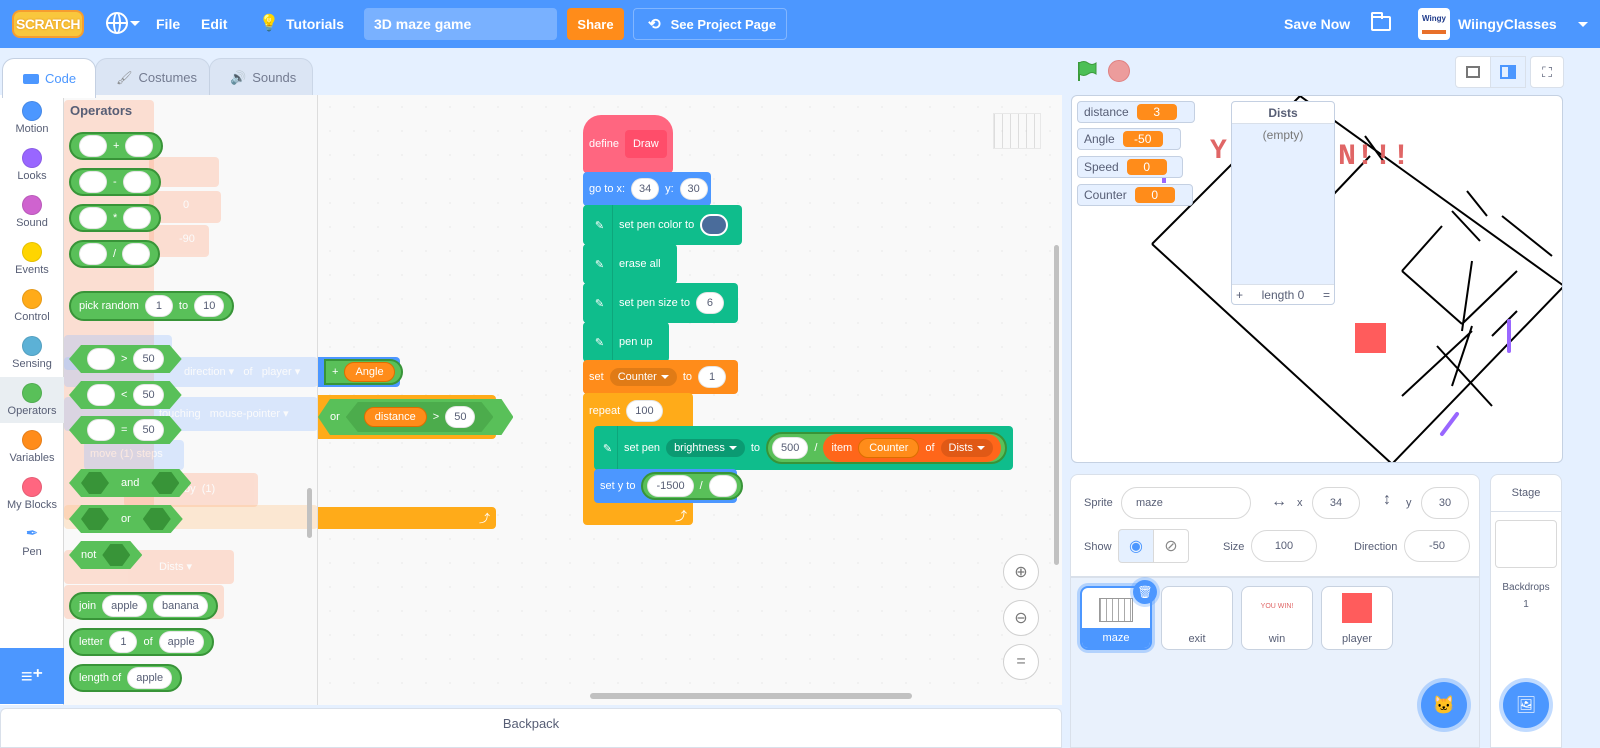 The width and height of the screenshot is (1600, 748). Describe the element at coordinates (126, 519) in the screenshot. I see `or-block: or` at that location.